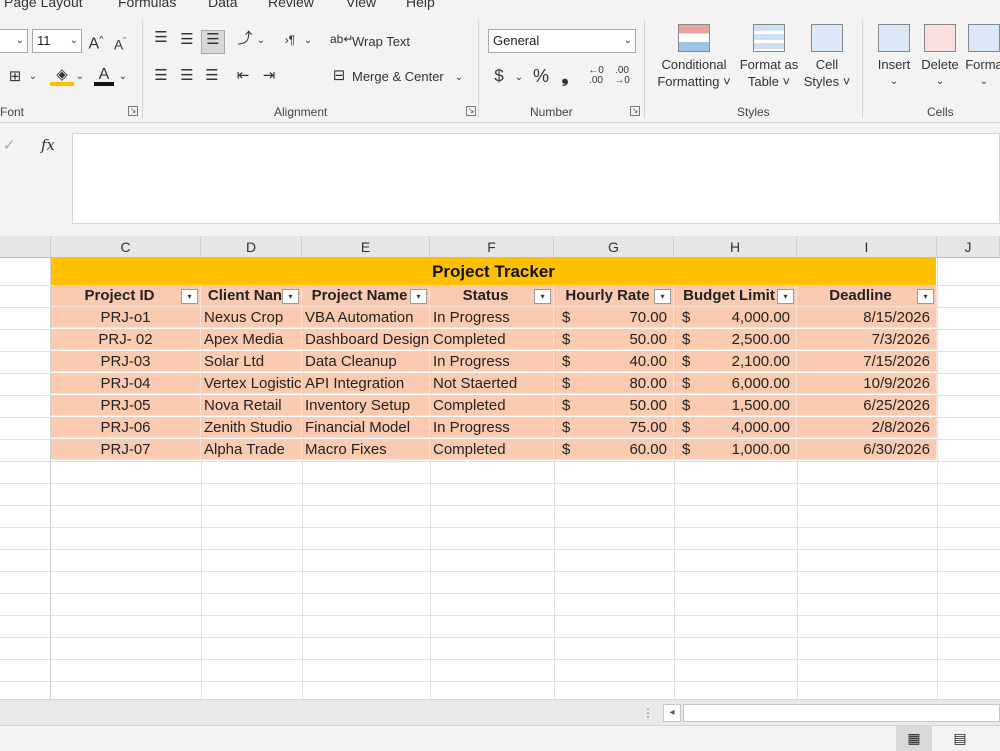 Image resolution: width=1000 pixels, height=751 pixels. What do you see at coordinates (968, 247) in the screenshot?
I see `column-header-j: J` at bounding box center [968, 247].